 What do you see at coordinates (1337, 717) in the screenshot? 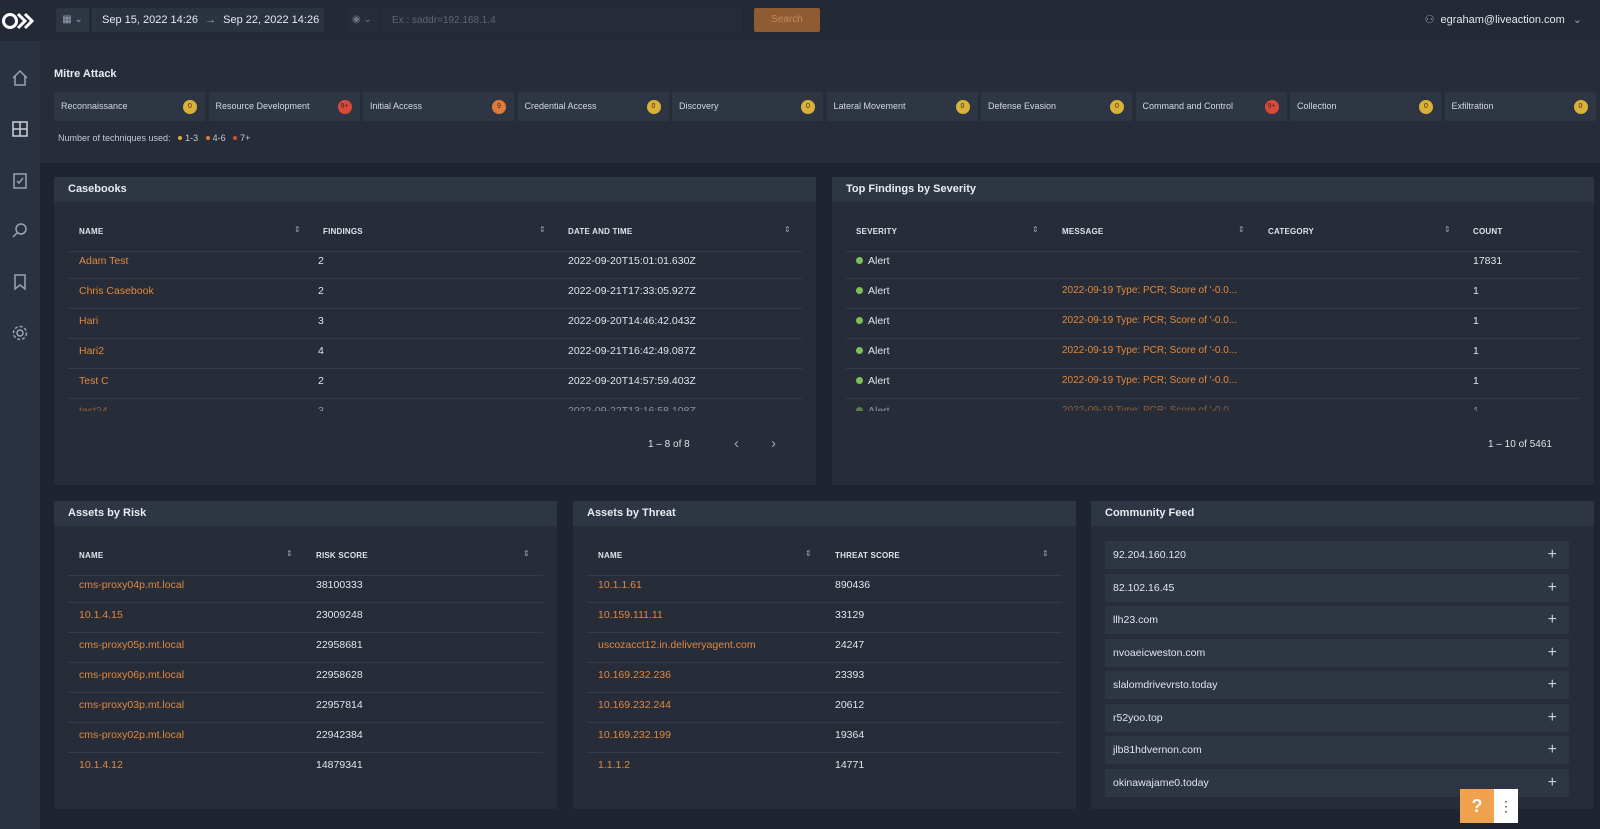
I see `feed-item: r52yoo.top +` at bounding box center [1337, 717].